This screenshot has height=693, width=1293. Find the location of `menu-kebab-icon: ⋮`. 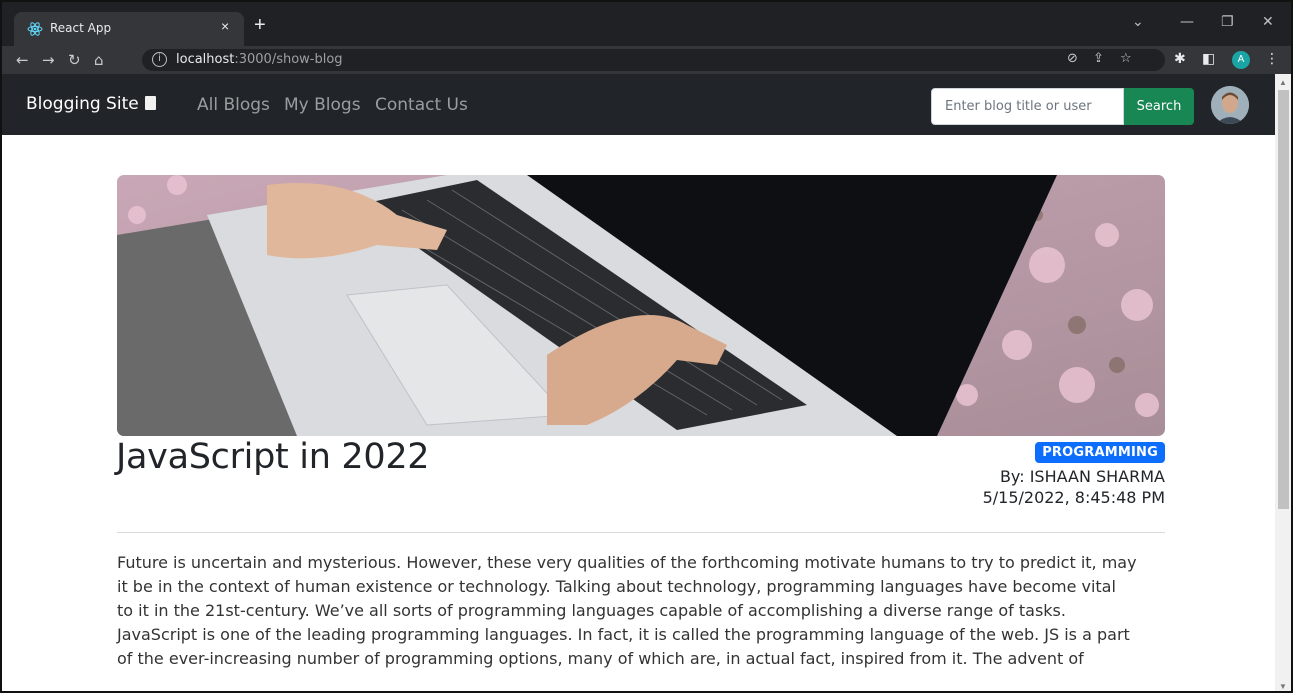

menu-kebab-icon: ⋮ is located at coordinates (1272, 59).